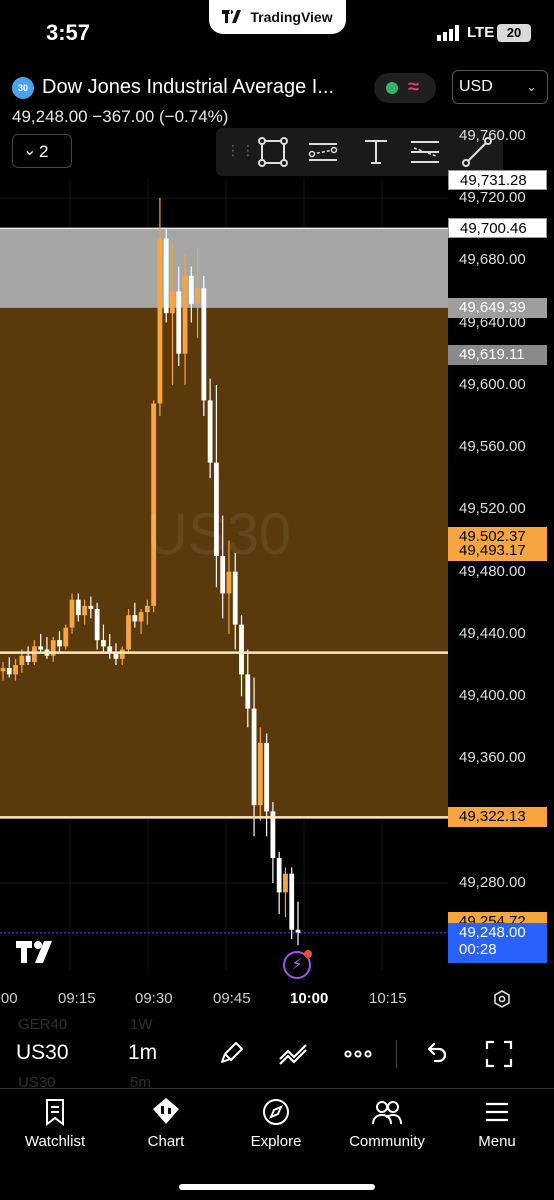 The image size is (554, 1200). I want to click on time-label: 09:45, so click(232, 998).